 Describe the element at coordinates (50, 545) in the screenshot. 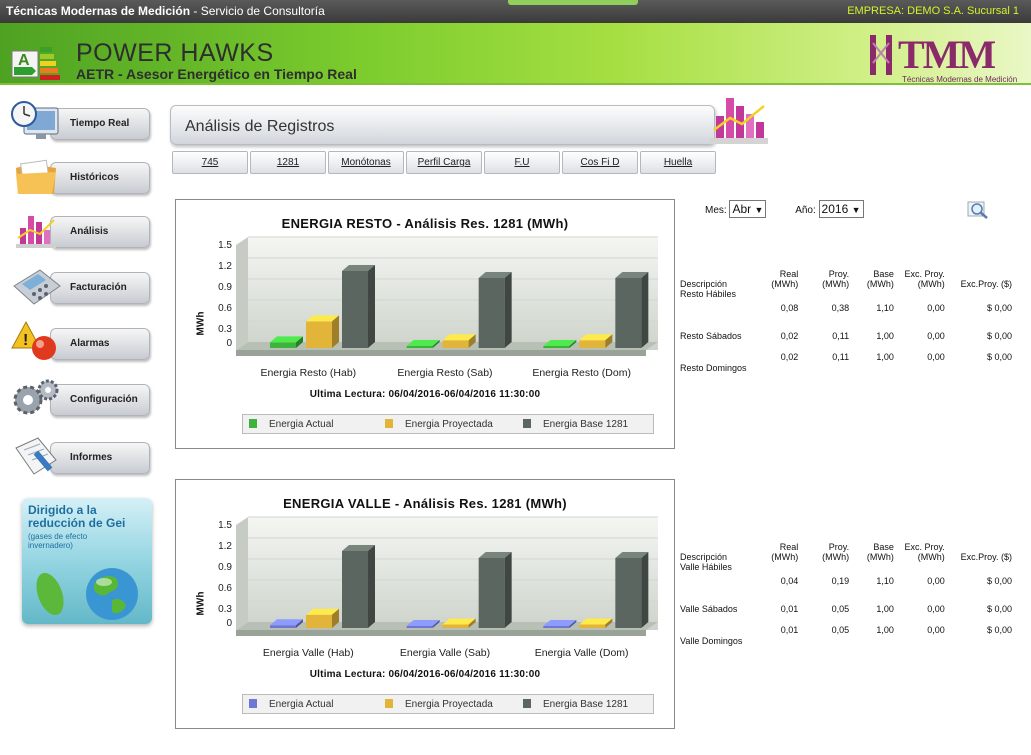

I see `gei-line4: invernadero)` at that location.